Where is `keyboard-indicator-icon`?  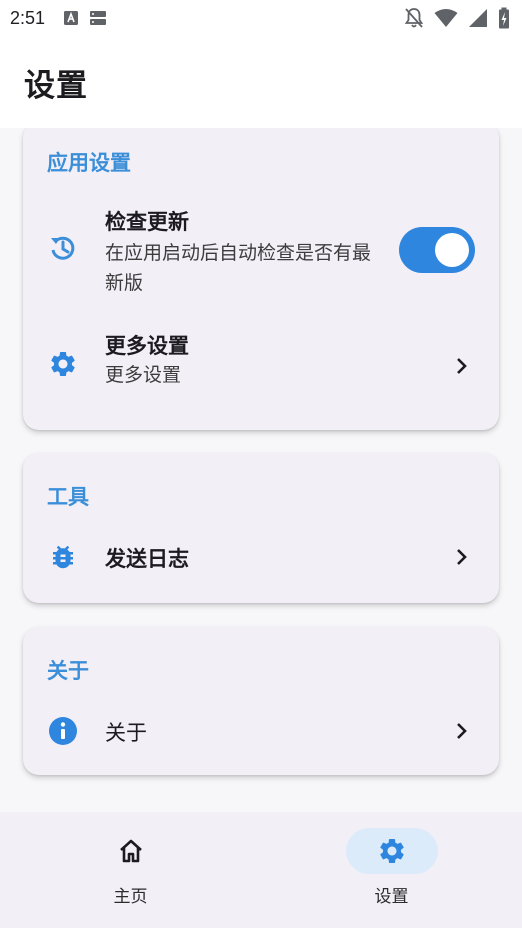
keyboard-indicator-icon is located at coordinates (71, 18).